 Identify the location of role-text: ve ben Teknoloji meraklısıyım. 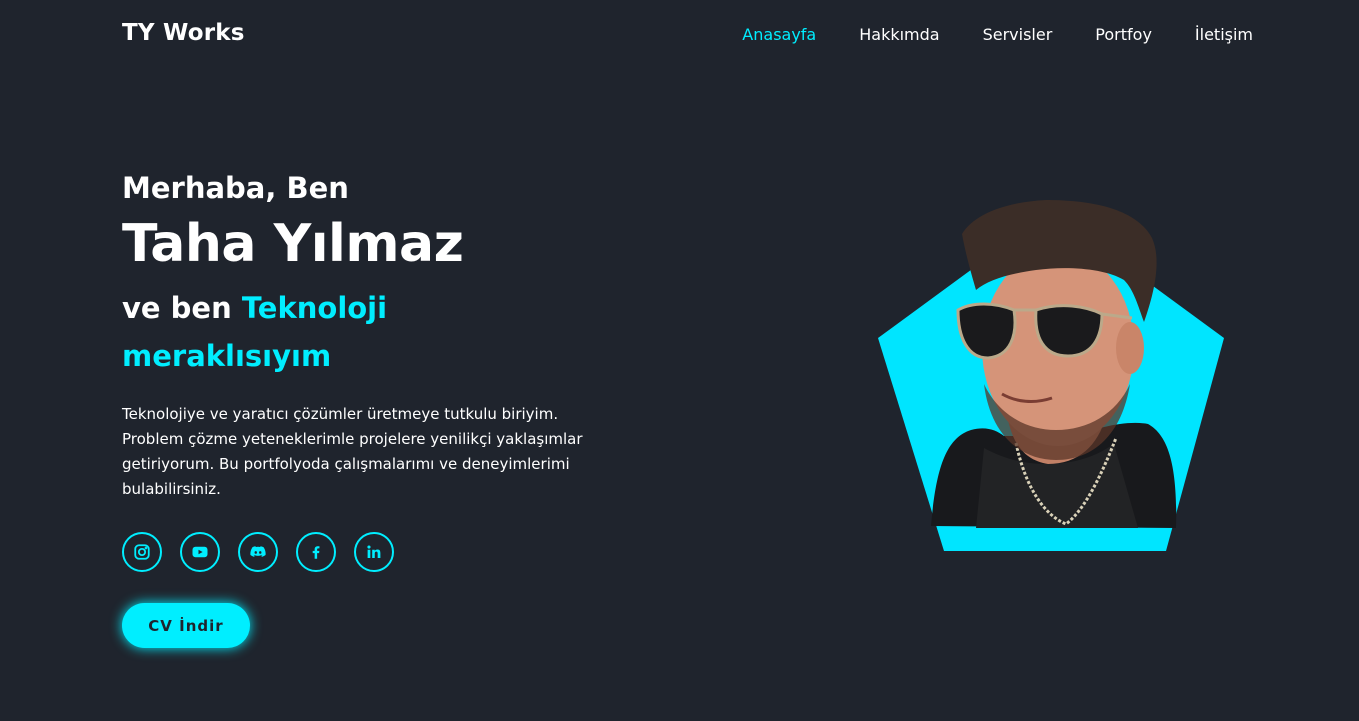
(357, 332).